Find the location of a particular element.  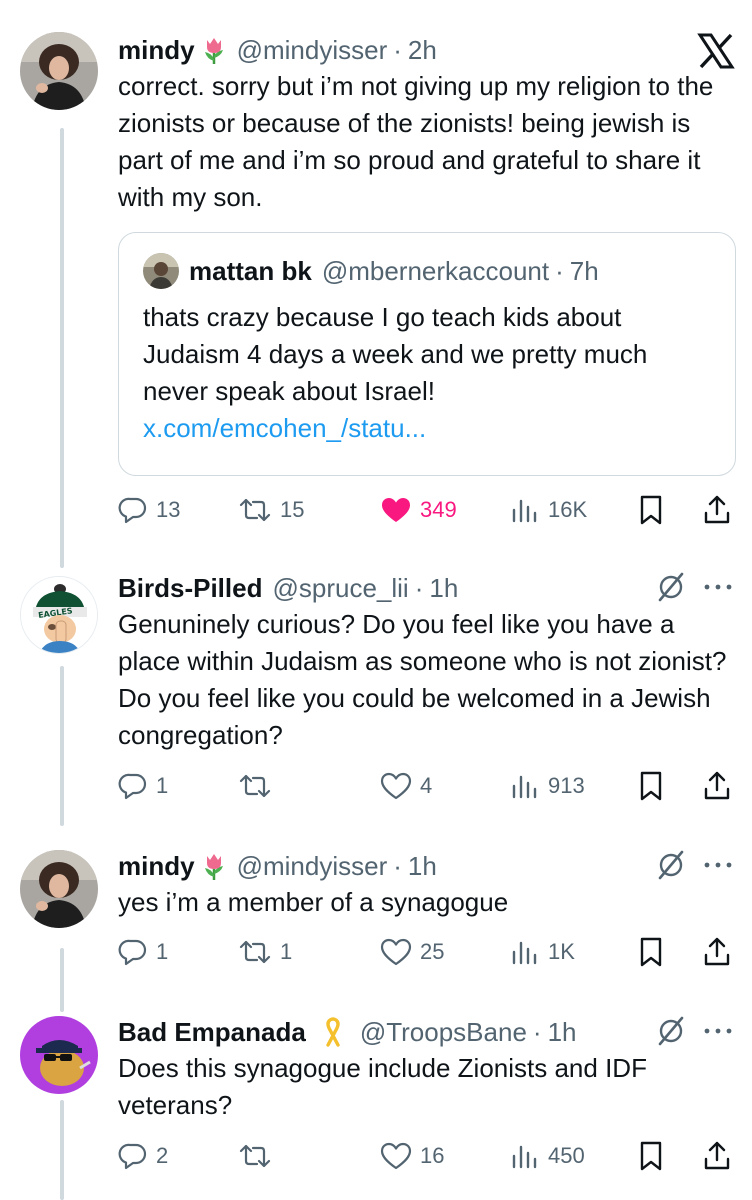

tweet-header: mindy @mindyisser · 2h is located at coordinates (426, 50).